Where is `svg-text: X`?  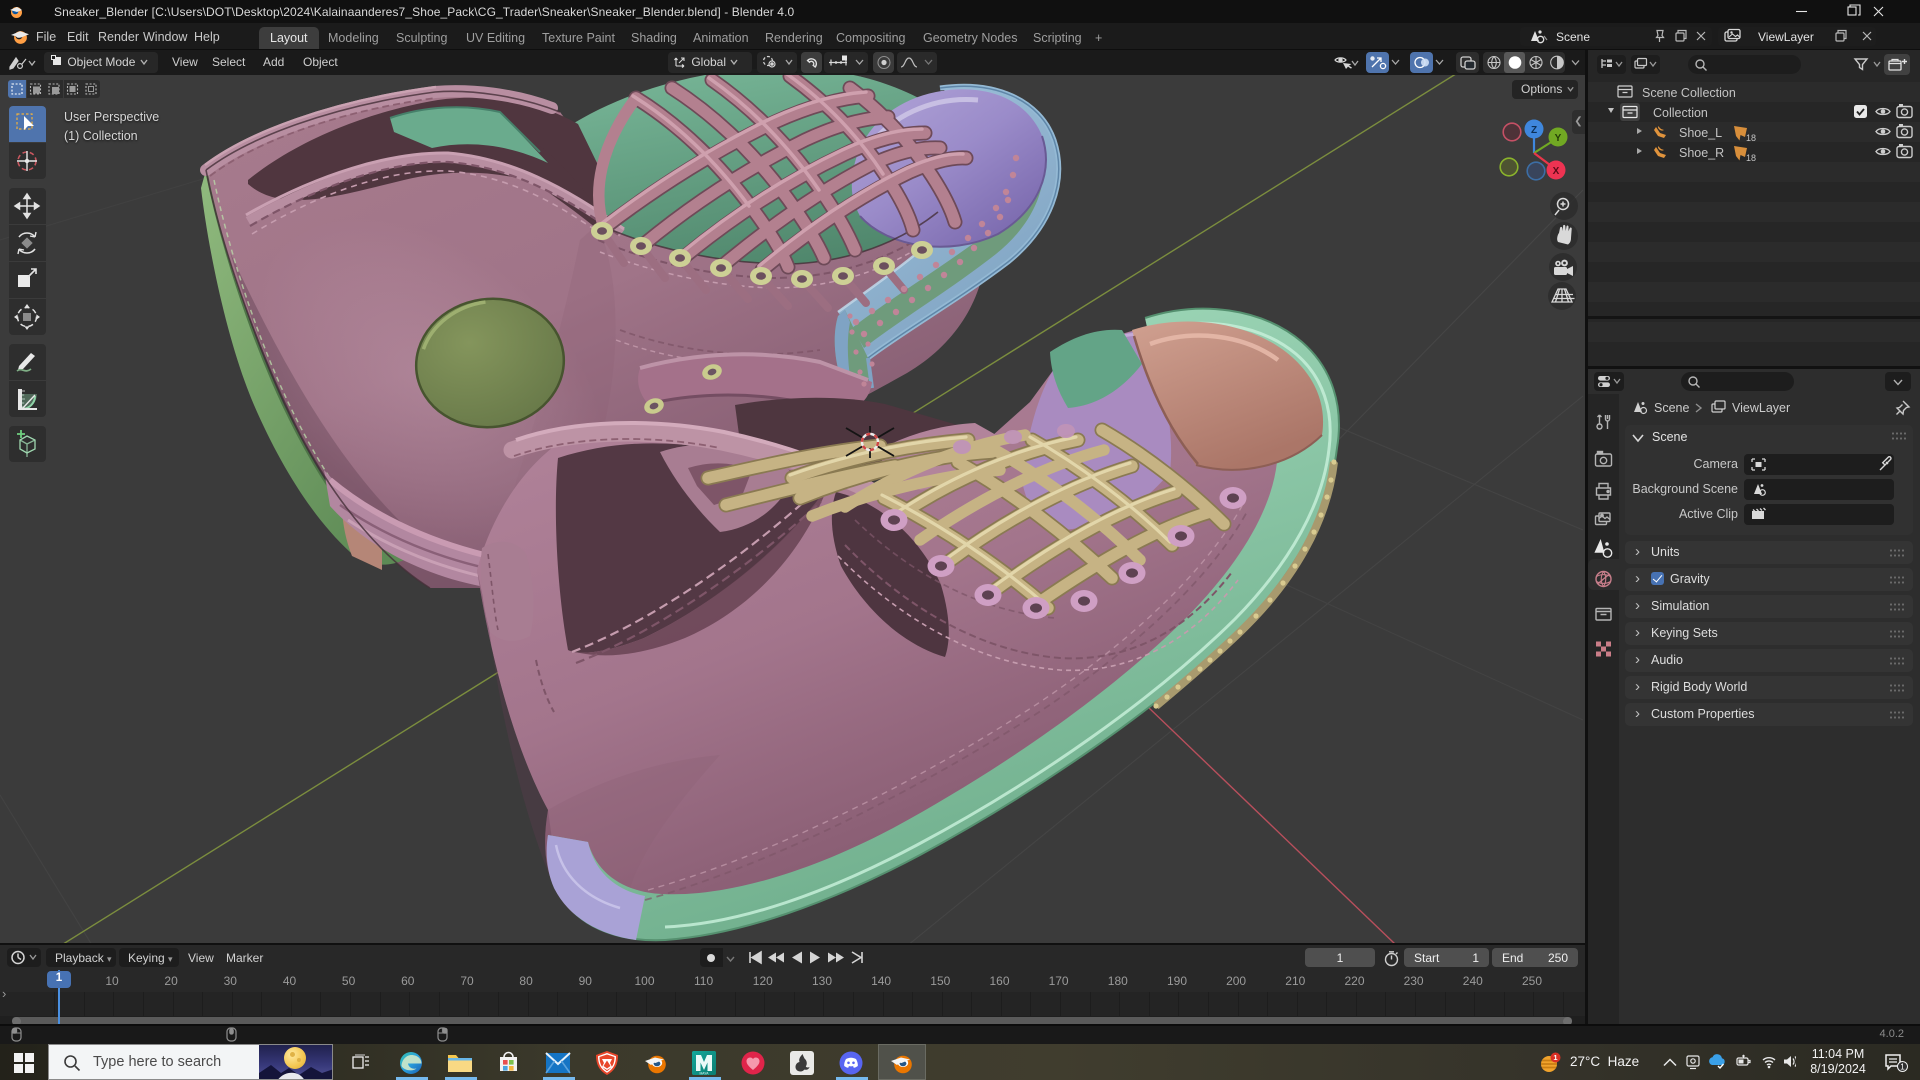
svg-text: X is located at coordinates (1556, 171).